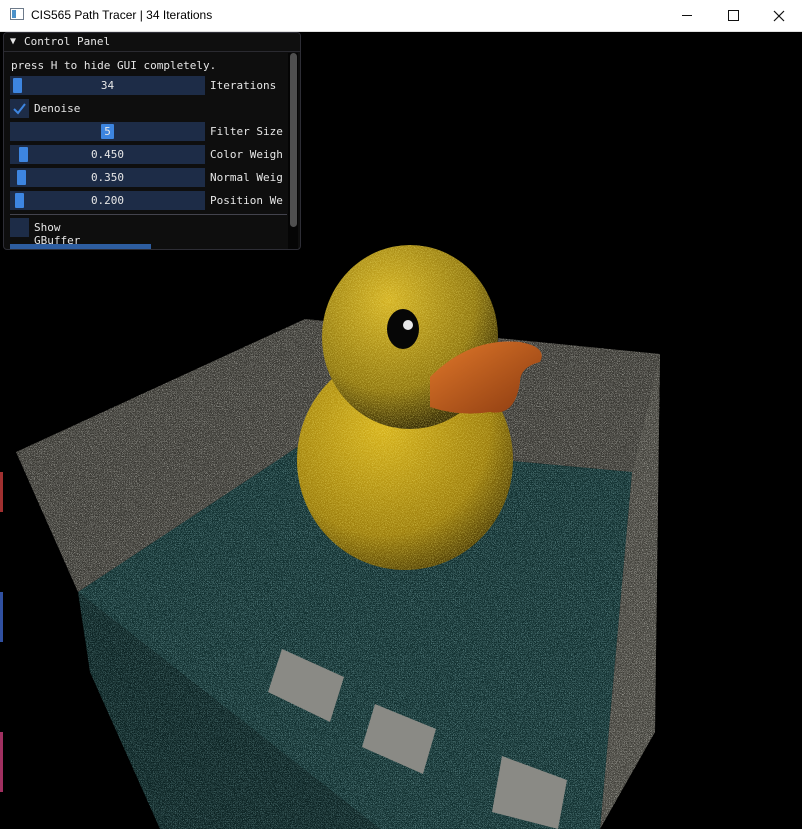 The width and height of the screenshot is (802, 829). Describe the element at coordinates (246, 177) in the screenshot. I see `normal-weight-label: Normal Weig` at that location.